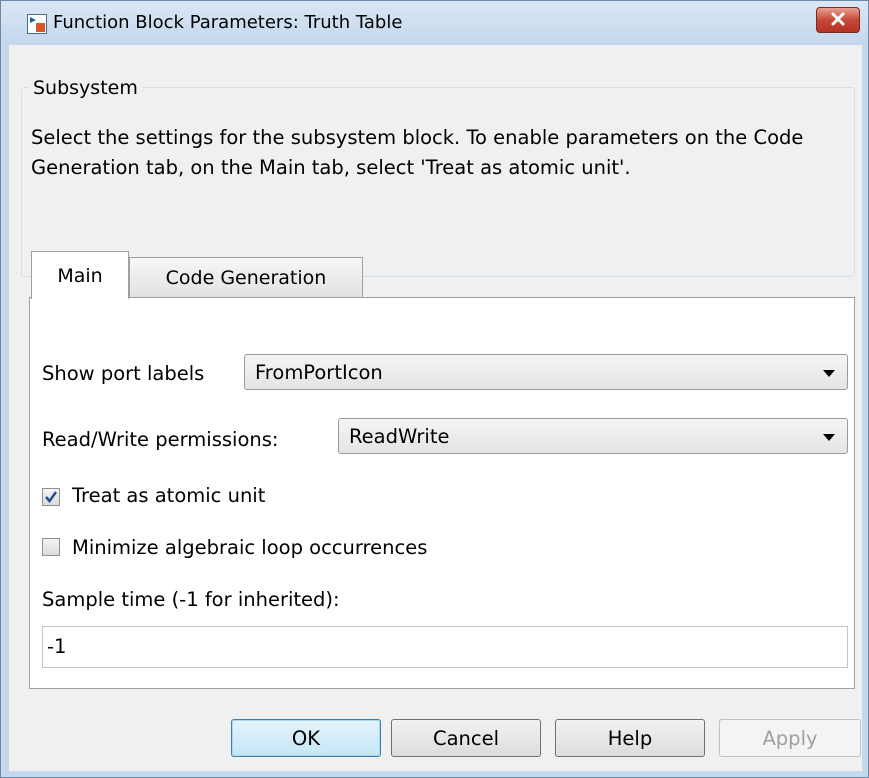 The height and width of the screenshot is (778, 869). Describe the element at coordinates (37, 24) in the screenshot. I see `simulink-block-icon` at that location.